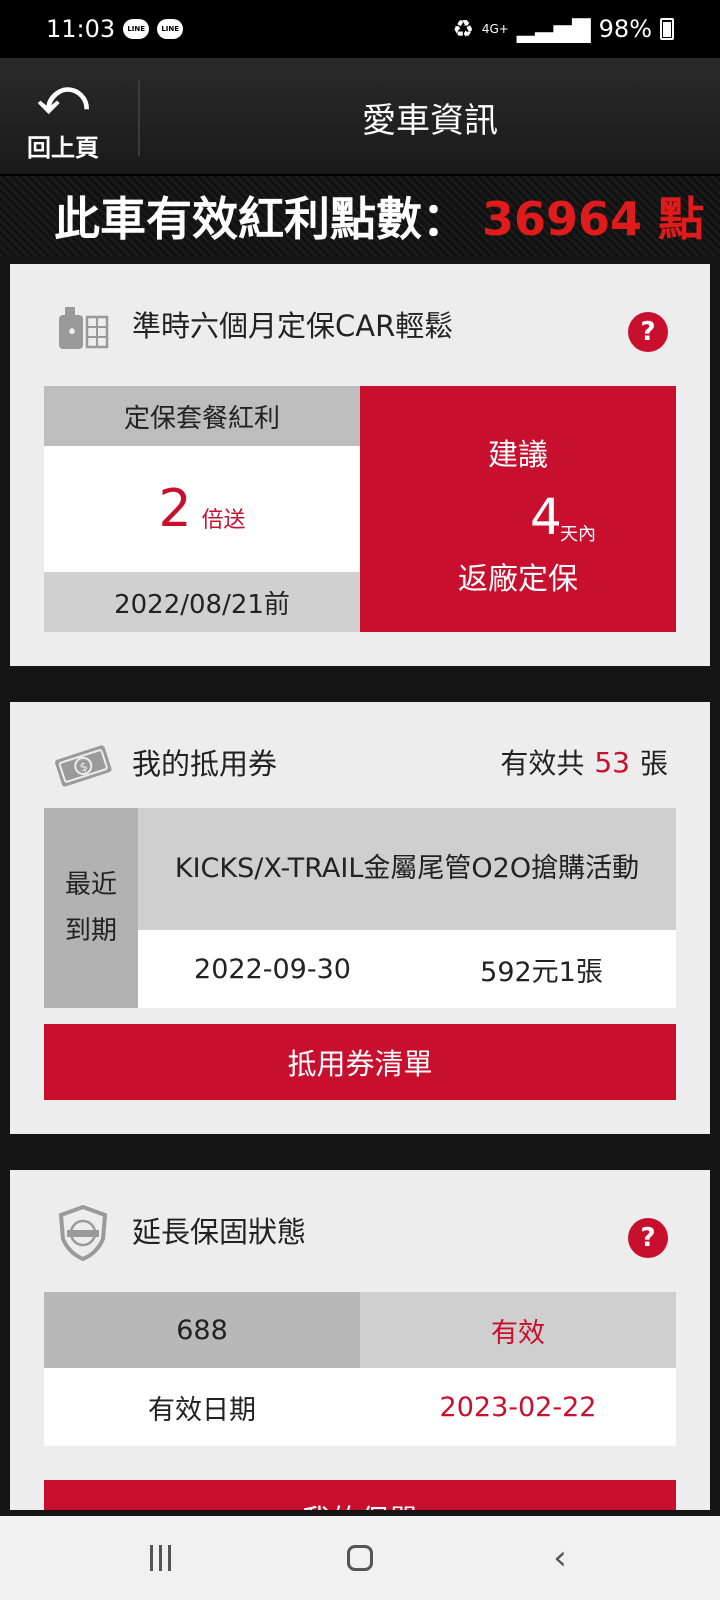  I want to click on nissan-shield-icon, so click(83, 1233).